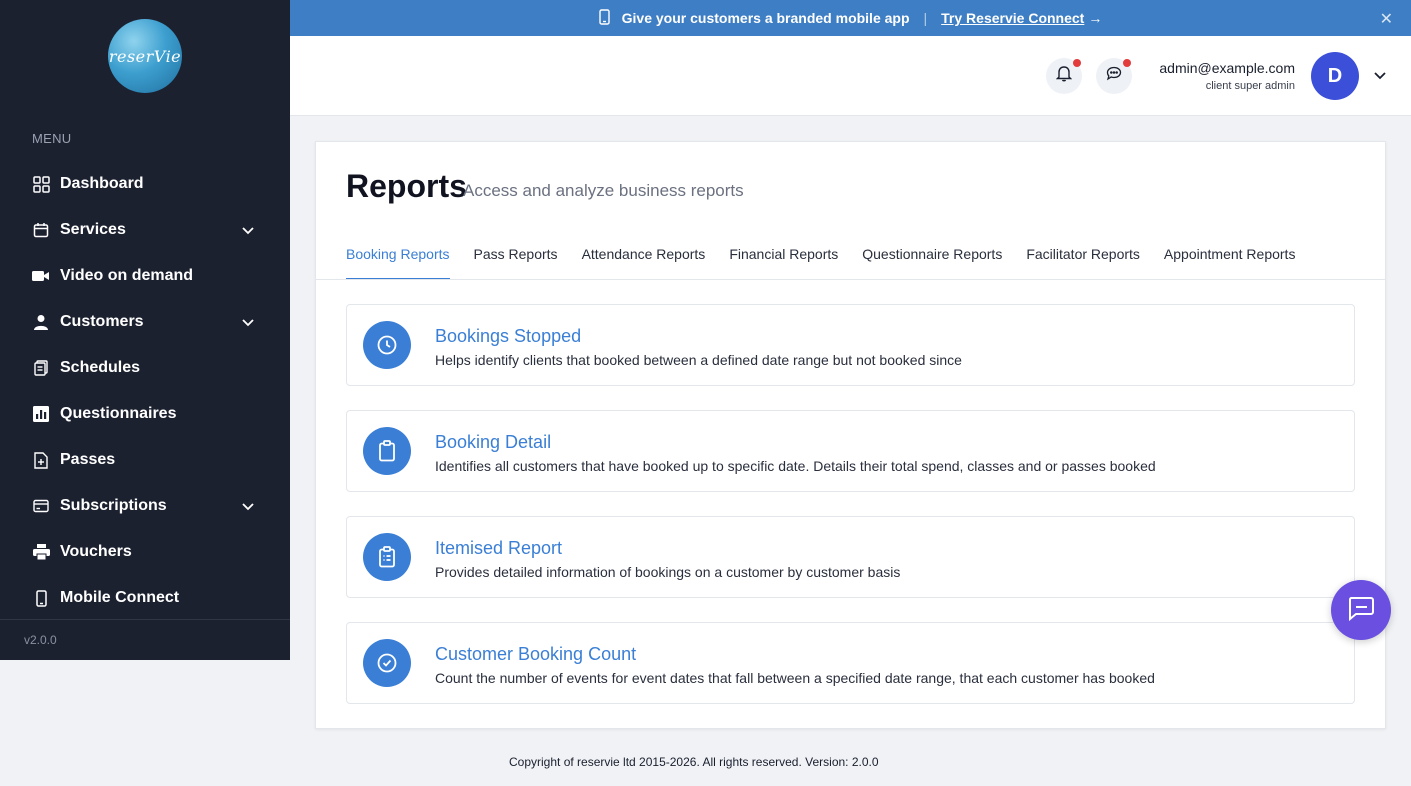 This screenshot has height=786, width=1411. Describe the element at coordinates (387, 557) in the screenshot. I see `clipboard-list-icon` at that location.